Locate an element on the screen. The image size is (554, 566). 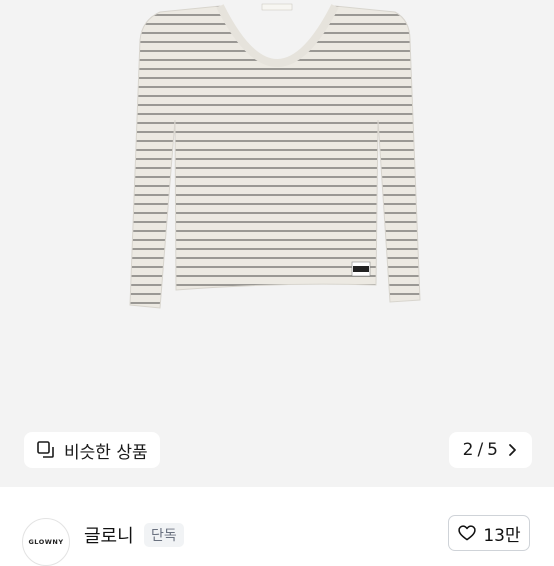
pager-total: 5 is located at coordinates (492, 450).